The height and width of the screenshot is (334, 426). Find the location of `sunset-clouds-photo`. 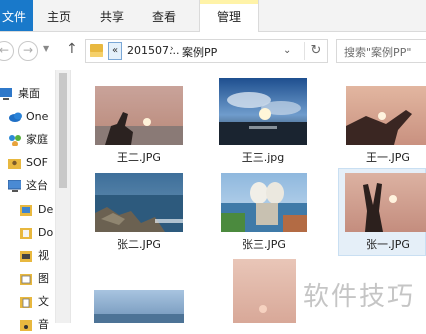

sunset-clouds-photo is located at coordinates (263, 111).